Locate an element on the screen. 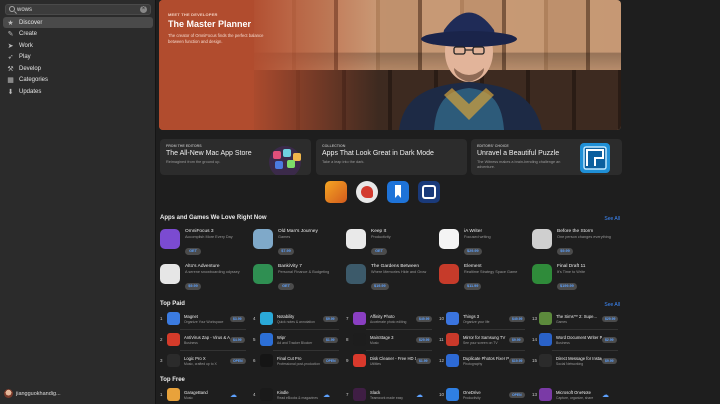  sidebar-item-work: ➤ Work is located at coordinates (78, 45).